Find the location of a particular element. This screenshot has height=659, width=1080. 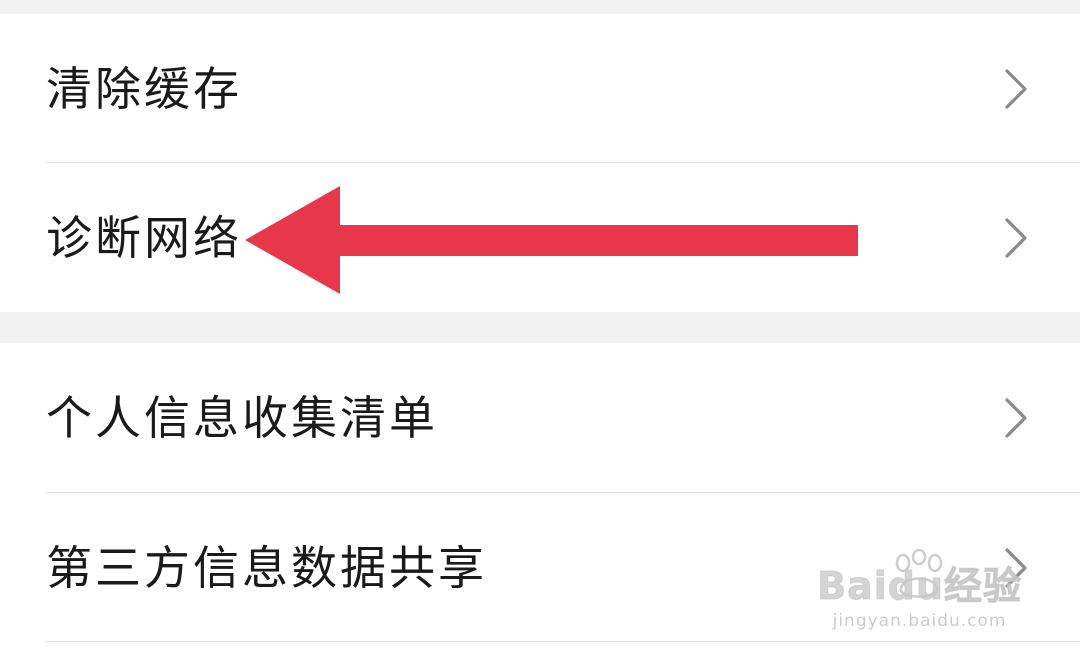

personal-info-list-label: 个人信息收集清单 is located at coordinates (242, 418).